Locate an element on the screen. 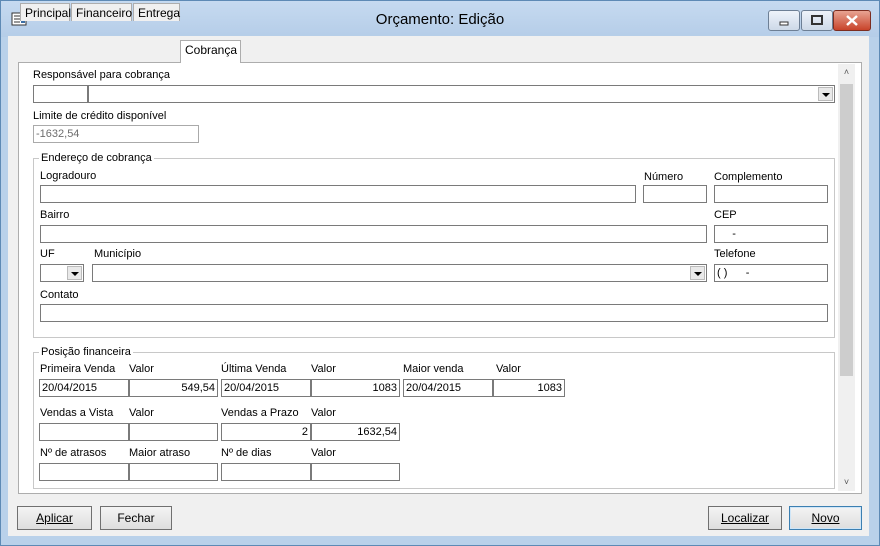 Image resolution: width=880 pixels, height=546 pixels. maior-atraso-label: Maior atraso is located at coordinates (160, 453).